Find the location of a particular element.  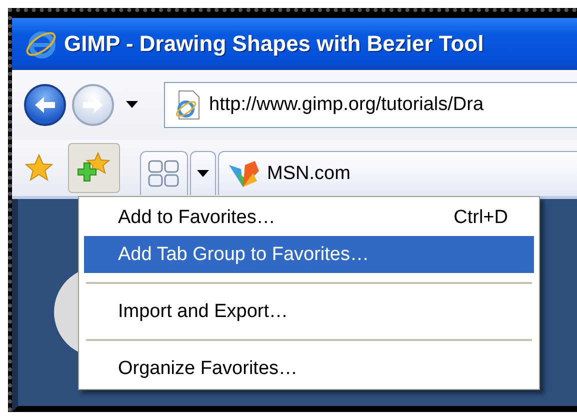

shortcut-label: Ctrl+D is located at coordinates (481, 217).